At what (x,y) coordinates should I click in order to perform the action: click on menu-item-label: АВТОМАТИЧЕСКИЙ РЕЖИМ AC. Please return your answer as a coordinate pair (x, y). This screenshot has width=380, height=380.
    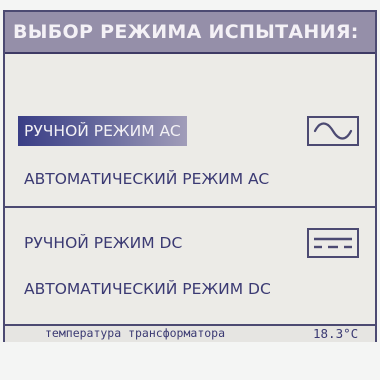
    Looking at the image, I should click on (147, 179).